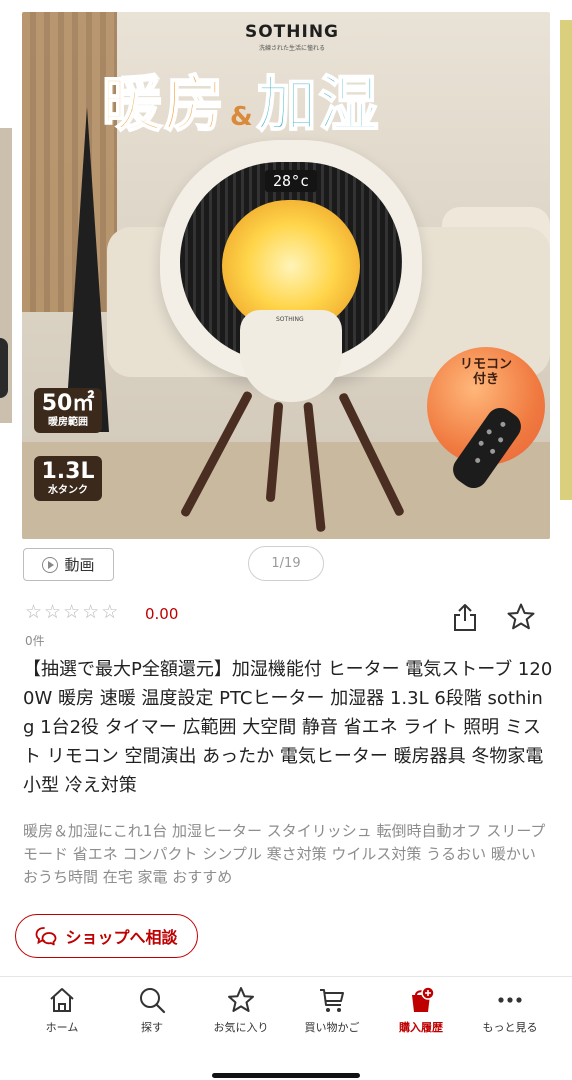 Image resolution: width=572 pixels, height=1080 pixels. I want to click on nav-item-purchase-history: 購入履歴, so click(421, 1010).